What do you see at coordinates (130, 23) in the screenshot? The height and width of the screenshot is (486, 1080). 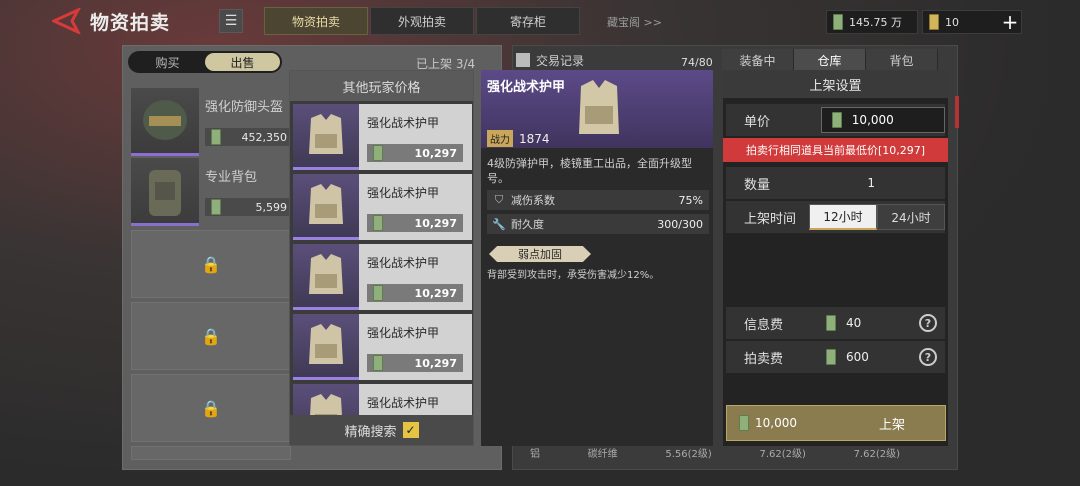 I see `page-title: 物资拍卖` at bounding box center [130, 23].